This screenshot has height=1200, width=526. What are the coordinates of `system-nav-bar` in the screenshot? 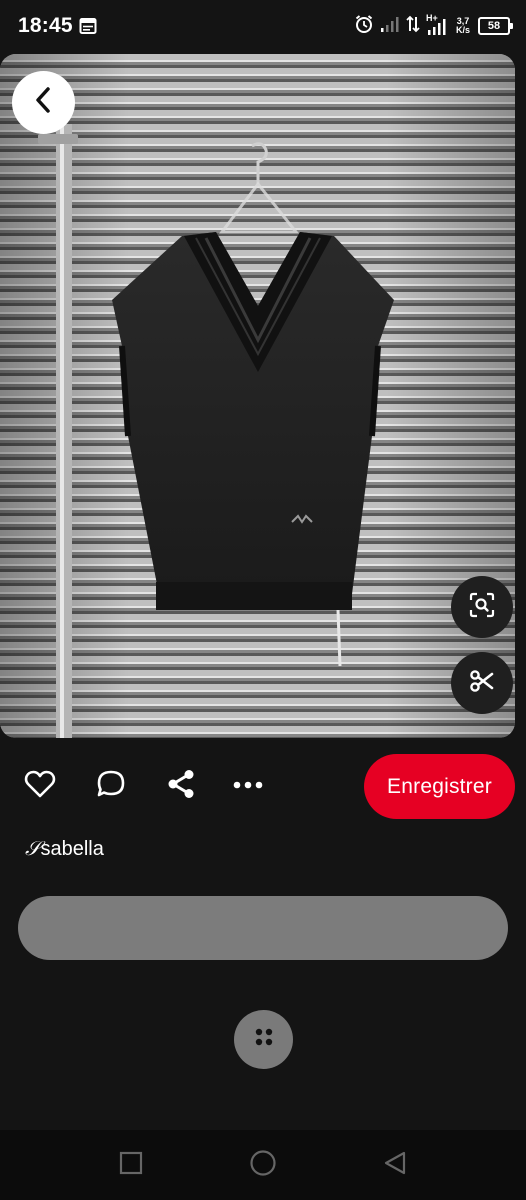 It's located at (263, 1165).